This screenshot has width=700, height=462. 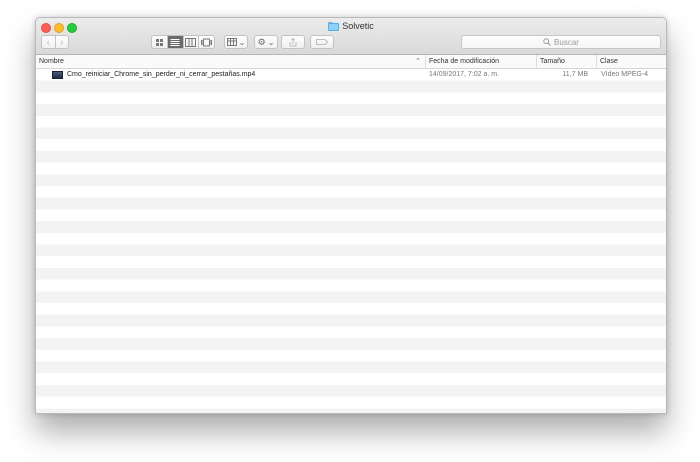 I want to click on icon-view-button, so click(x=159, y=42).